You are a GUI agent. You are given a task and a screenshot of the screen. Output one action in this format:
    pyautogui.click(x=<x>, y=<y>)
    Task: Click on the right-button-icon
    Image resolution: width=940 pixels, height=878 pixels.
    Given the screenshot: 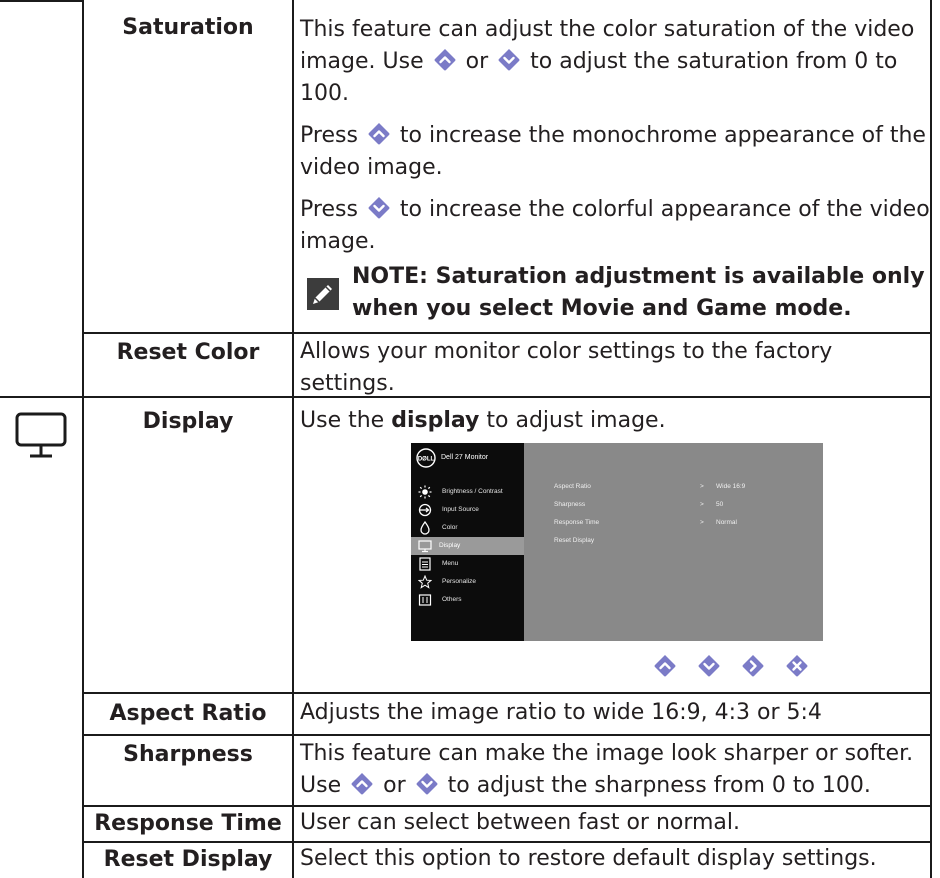 What is the action you would take?
    pyautogui.click(x=753, y=666)
    